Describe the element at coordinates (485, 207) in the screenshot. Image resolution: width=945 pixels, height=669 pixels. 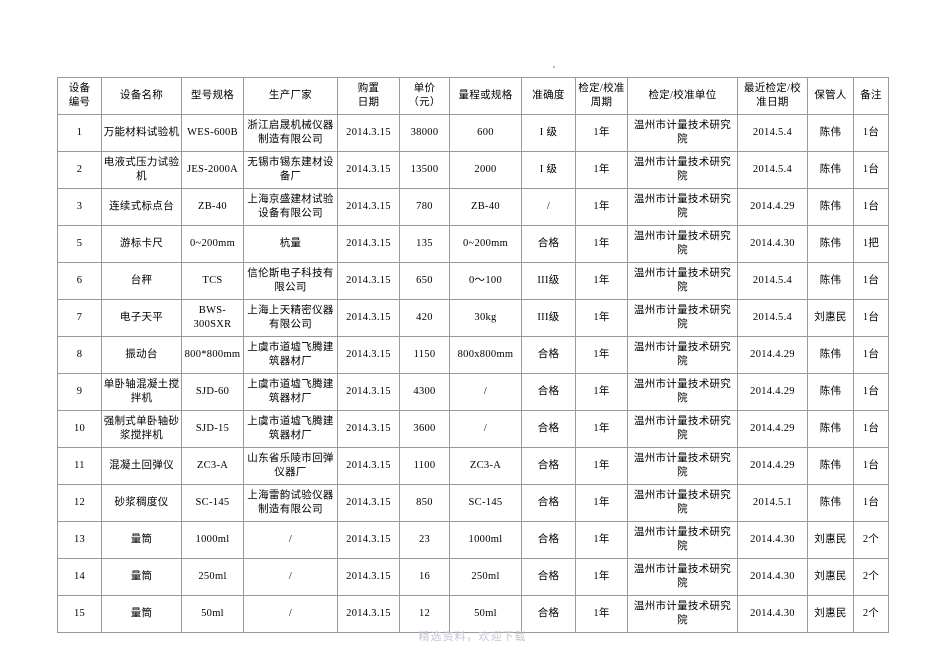
I see `cell-range-spec: ZB-40` at that location.